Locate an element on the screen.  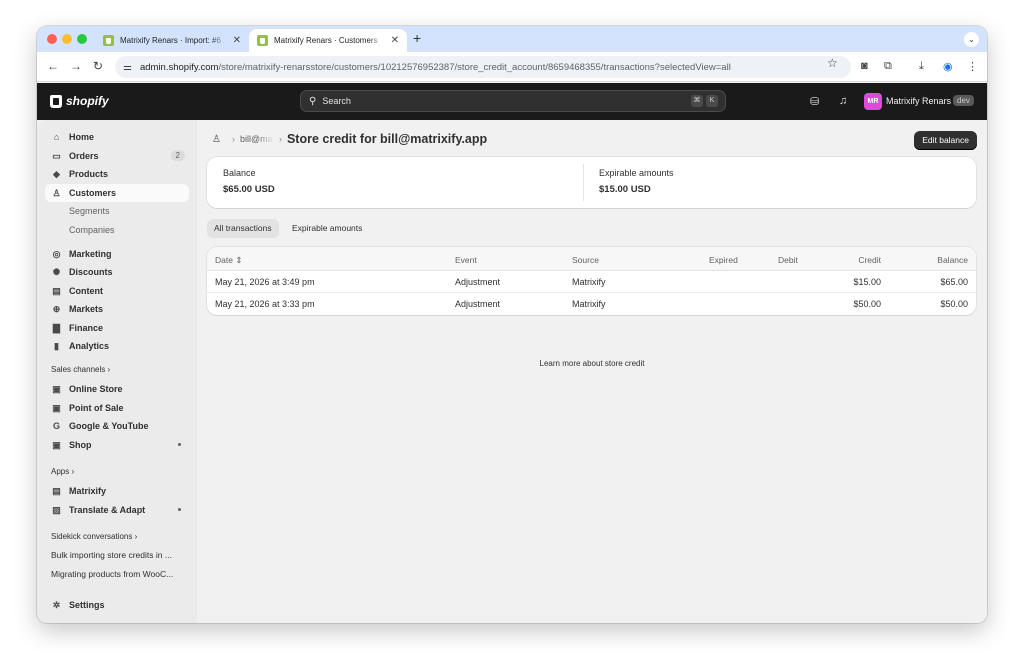
sales-channels-heading: Sales channels › is located at coordinates (80, 369).